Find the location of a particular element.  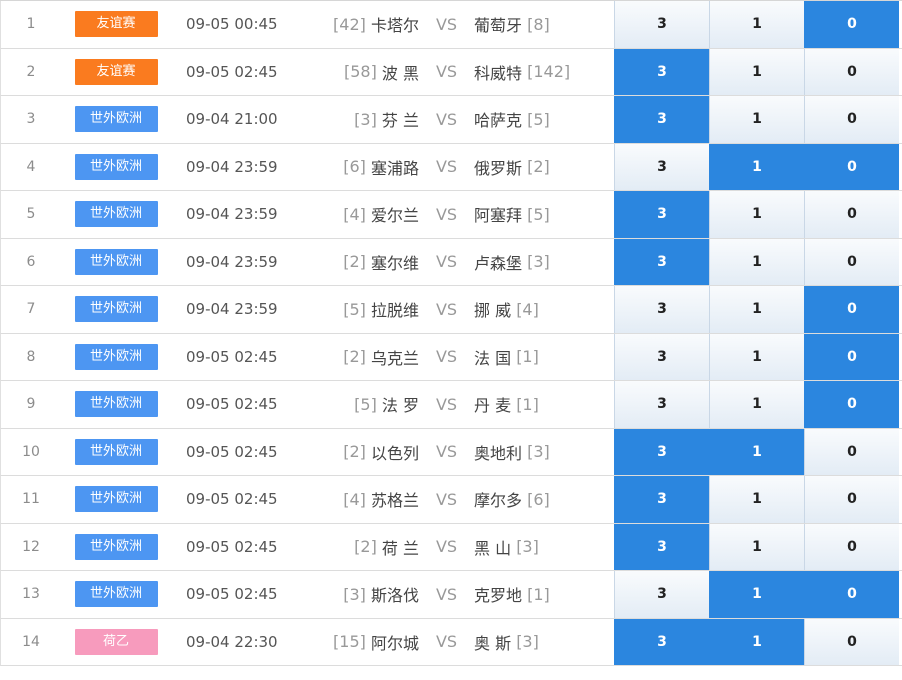

away-team-name: 奥 斯 is located at coordinates (493, 643).